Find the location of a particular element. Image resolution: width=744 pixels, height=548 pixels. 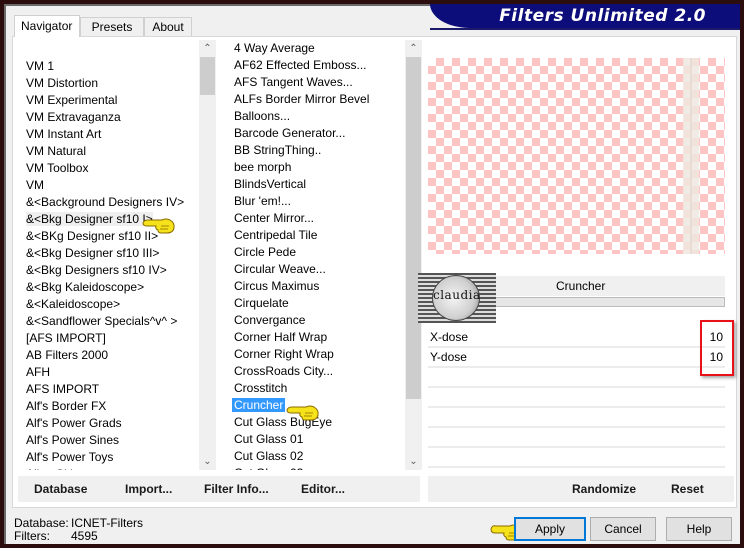

param-row-x-dose: X-dose 10 is located at coordinates (576, 338).